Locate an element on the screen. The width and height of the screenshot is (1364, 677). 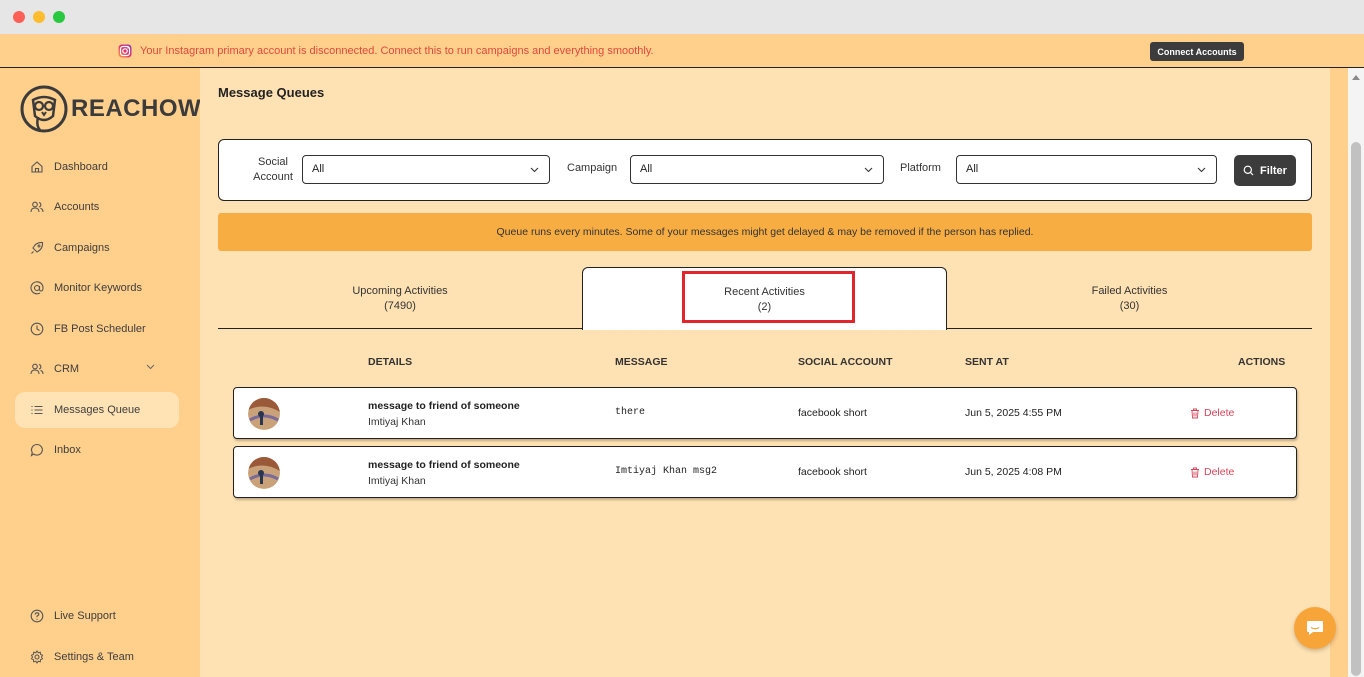
sidebar-item-label: Messages Queue is located at coordinates (97, 410).